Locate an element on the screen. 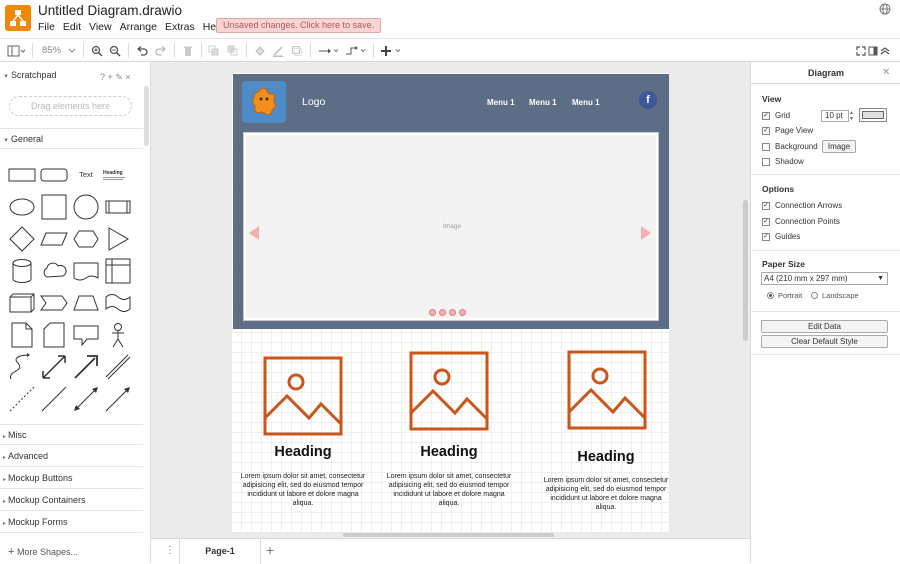  bidirectional-arrow-shape is located at coordinates (54, 367).